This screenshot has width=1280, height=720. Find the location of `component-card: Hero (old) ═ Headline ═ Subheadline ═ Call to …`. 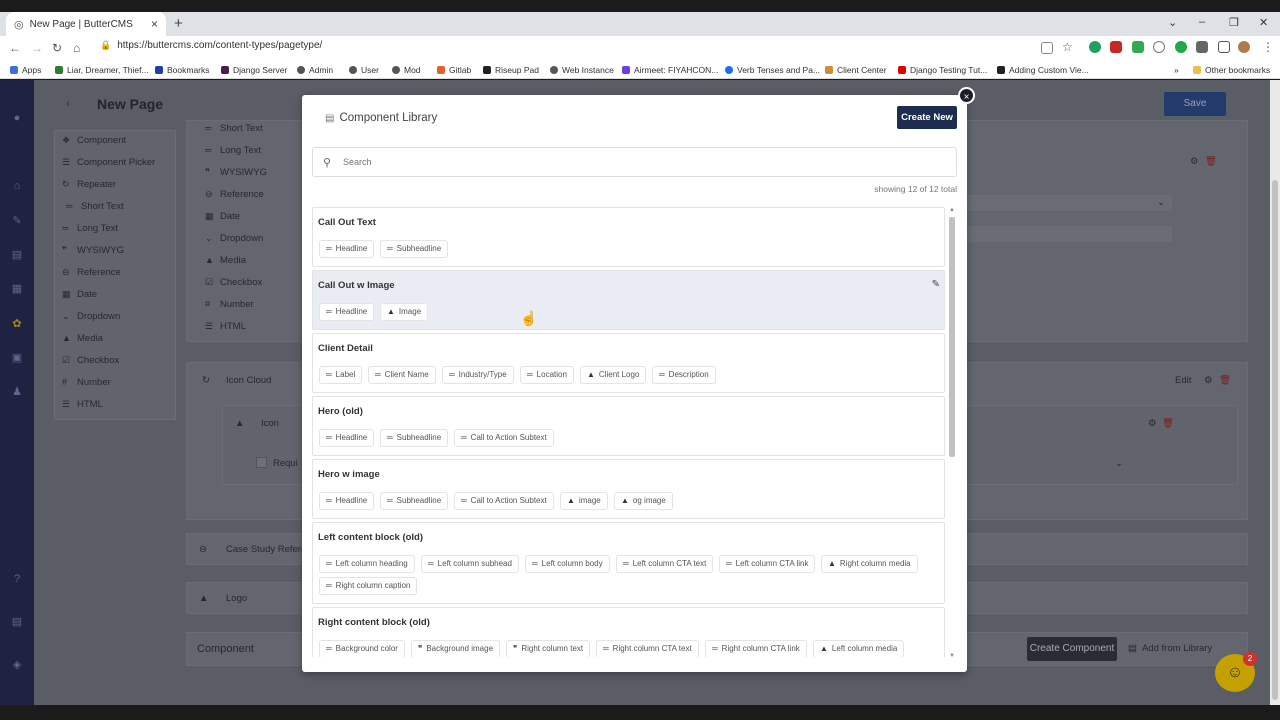

component-card: Hero (old) ═ Headline ═ Subheadline ═ Call to … is located at coordinates (628, 426).